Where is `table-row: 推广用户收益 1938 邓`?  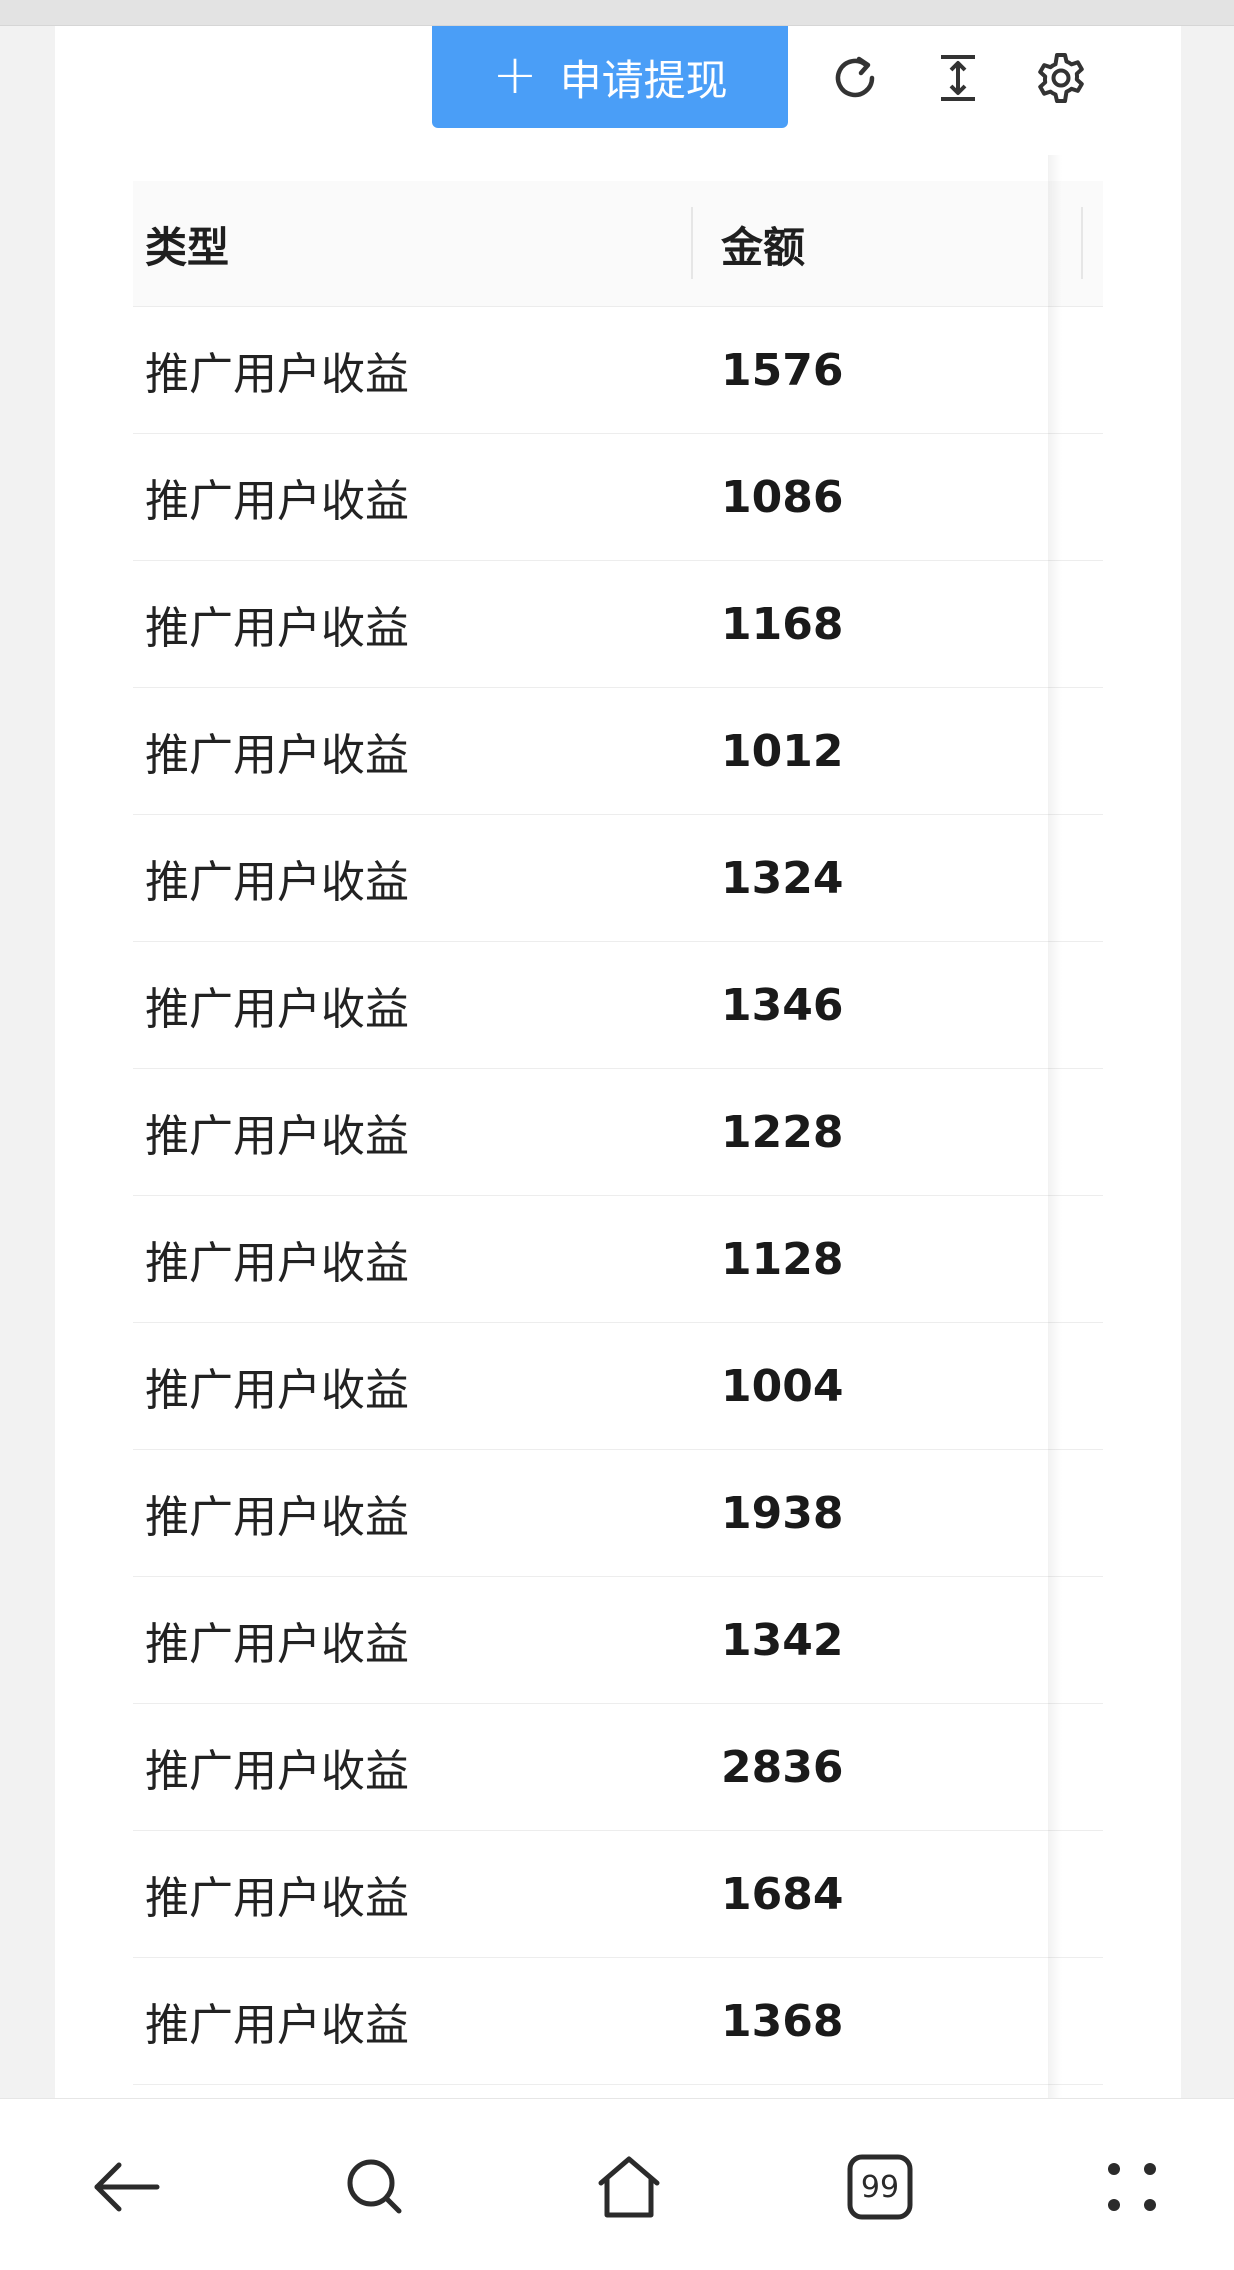
table-row: 推广用户收益 1938 邓 is located at coordinates (618, 1513).